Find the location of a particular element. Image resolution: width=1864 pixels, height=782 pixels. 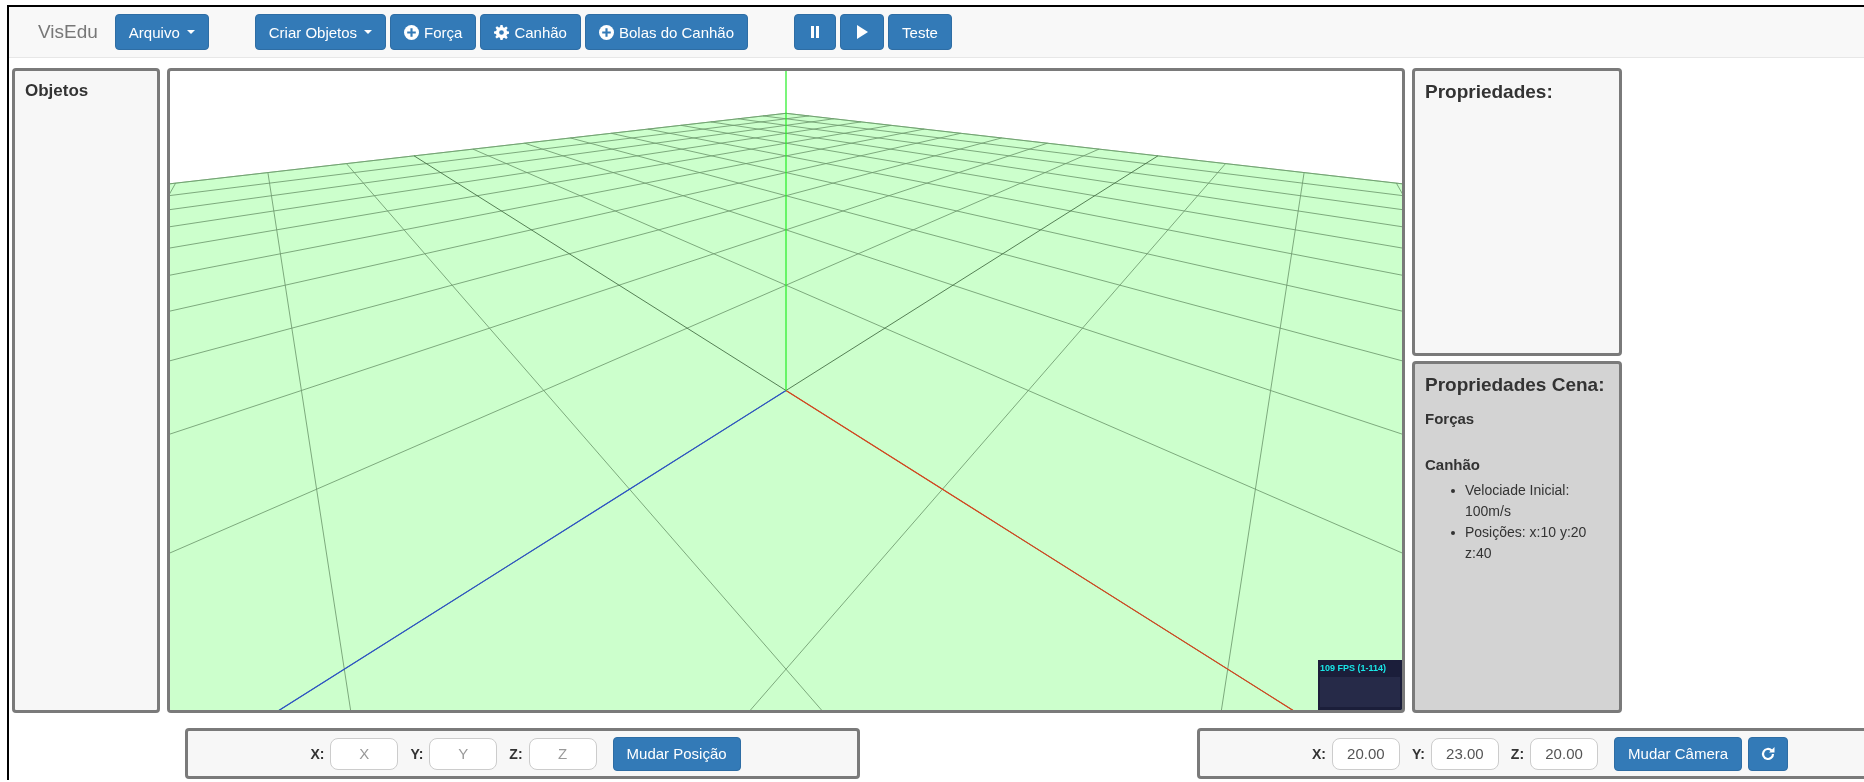

panel-title: Propriedades Cena: is located at coordinates (1515, 385).